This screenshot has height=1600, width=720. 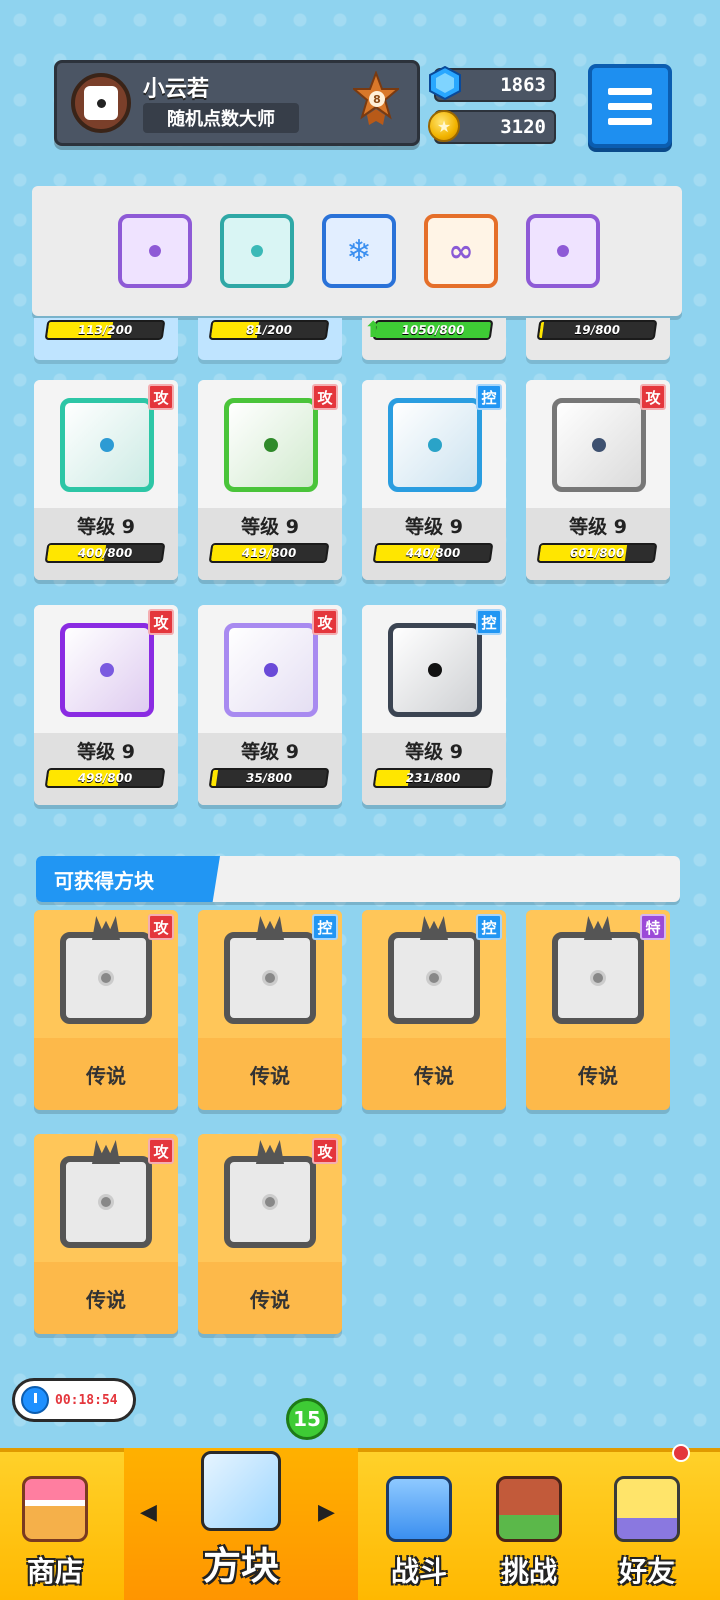 I want to click on type-badge: 特, so click(x=653, y=927).